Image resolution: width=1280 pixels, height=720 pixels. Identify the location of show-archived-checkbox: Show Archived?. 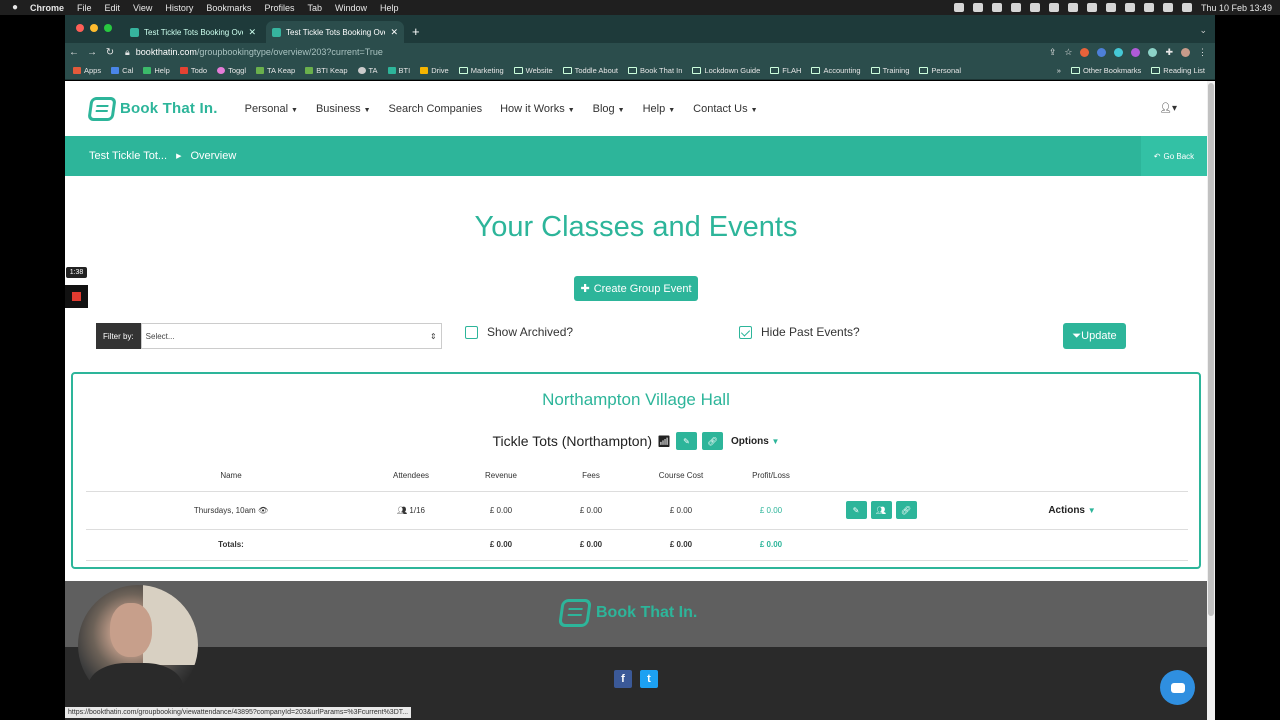
(519, 332).